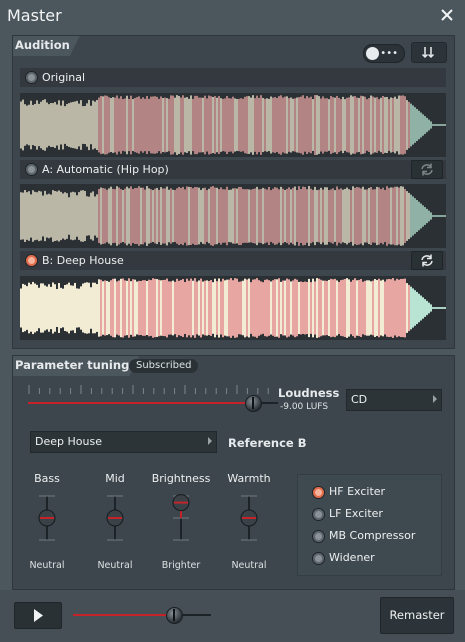  What do you see at coordinates (232, 16) in the screenshot?
I see `title-bar: Master` at bounding box center [232, 16].